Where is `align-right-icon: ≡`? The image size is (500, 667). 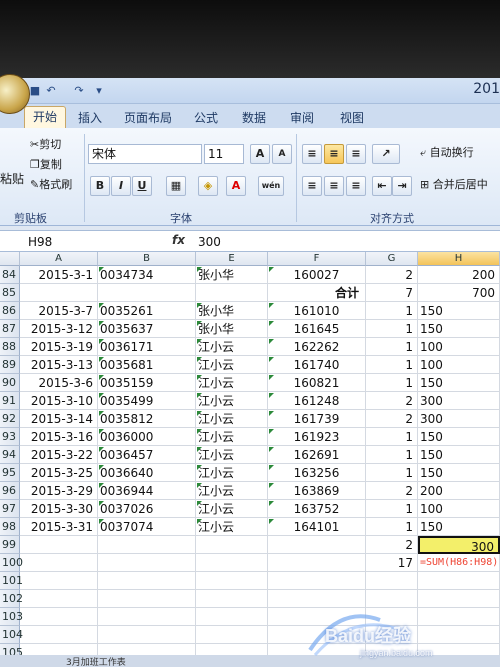 align-right-icon: ≡ is located at coordinates (356, 186).